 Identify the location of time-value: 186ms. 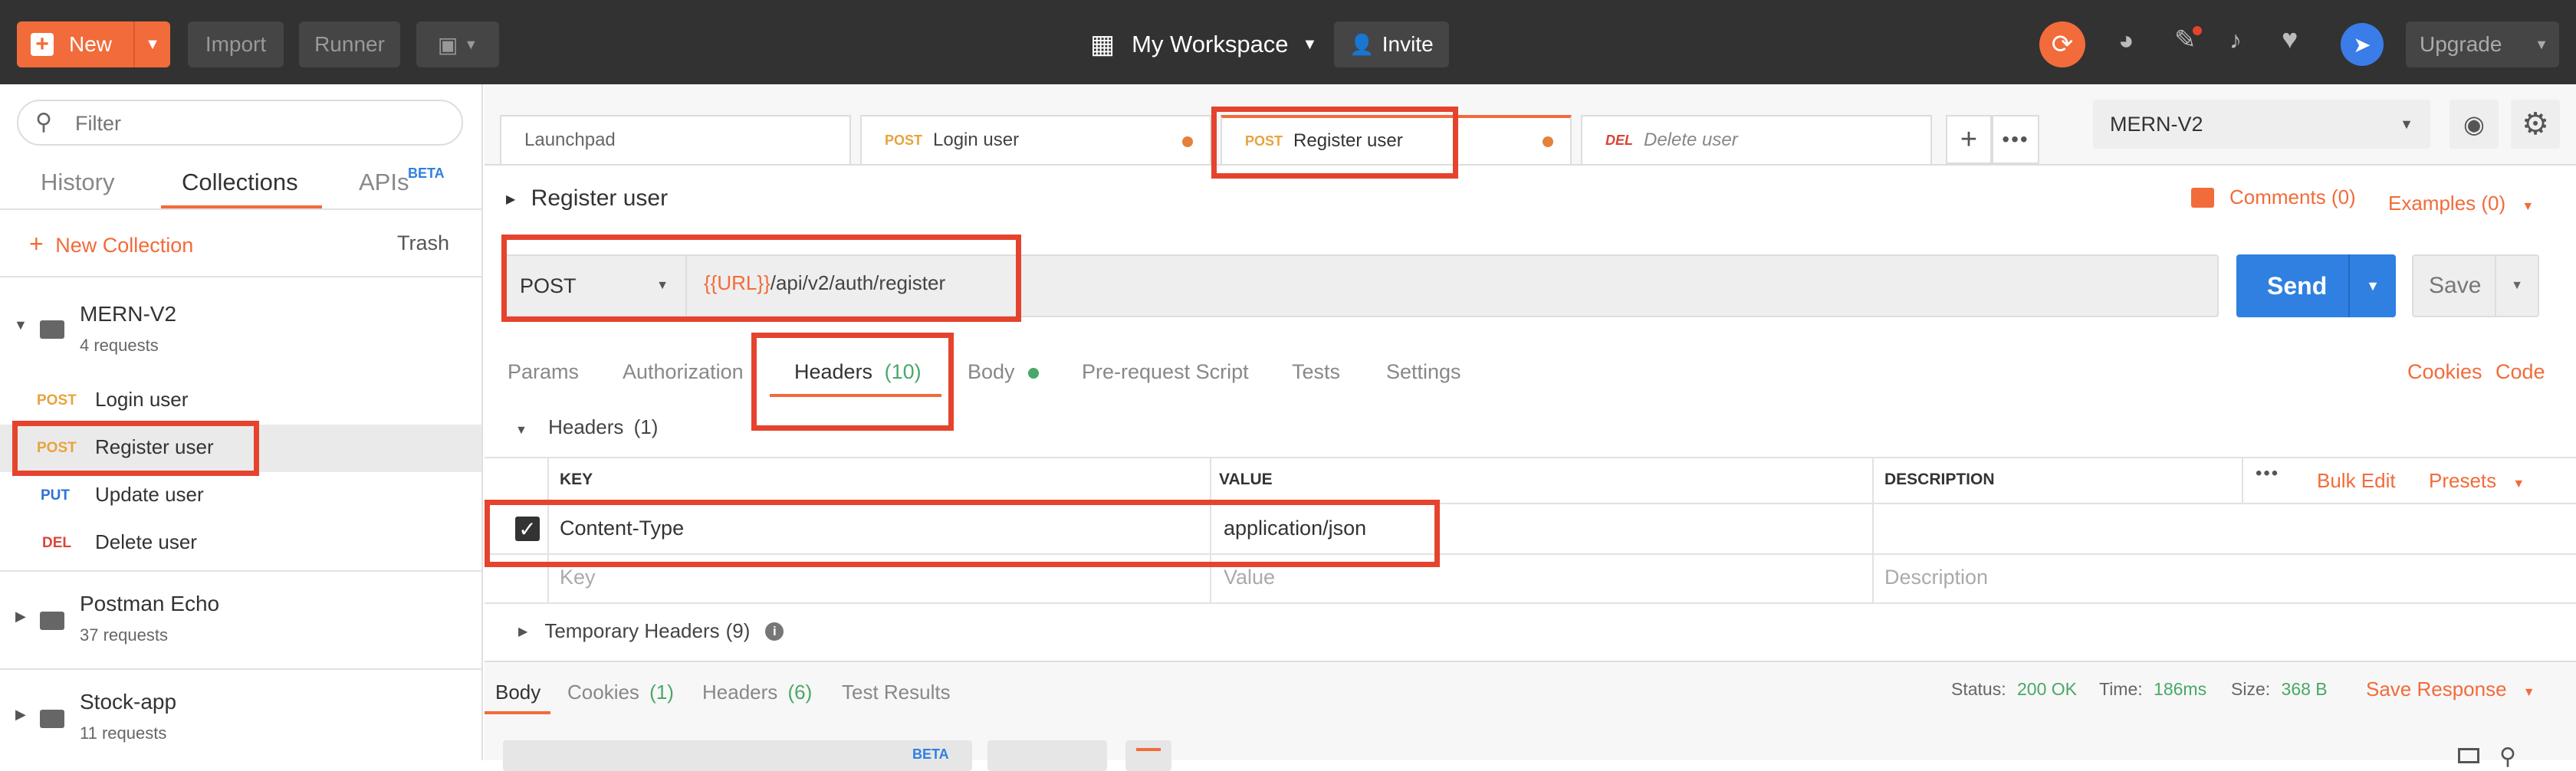
(2180, 689).